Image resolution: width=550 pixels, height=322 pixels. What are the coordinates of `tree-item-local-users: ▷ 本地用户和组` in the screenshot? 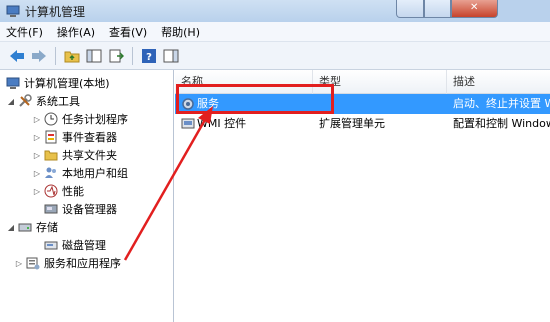 It's located at (80, 173).